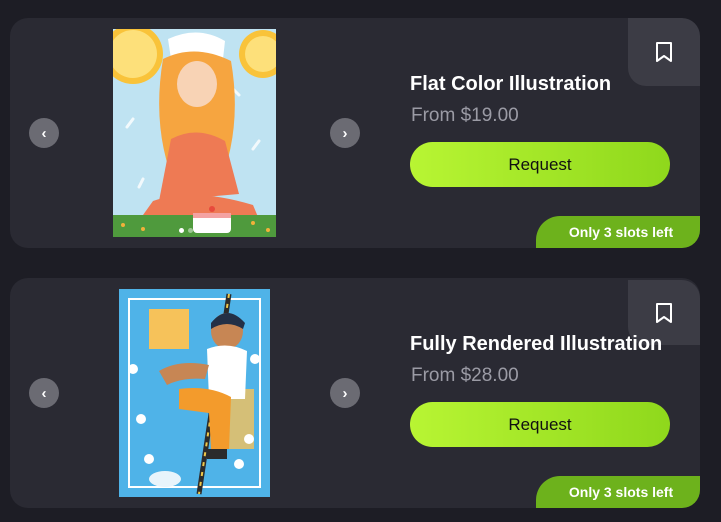  I want to click on listing-price: From $28.00, so click(465, 375).